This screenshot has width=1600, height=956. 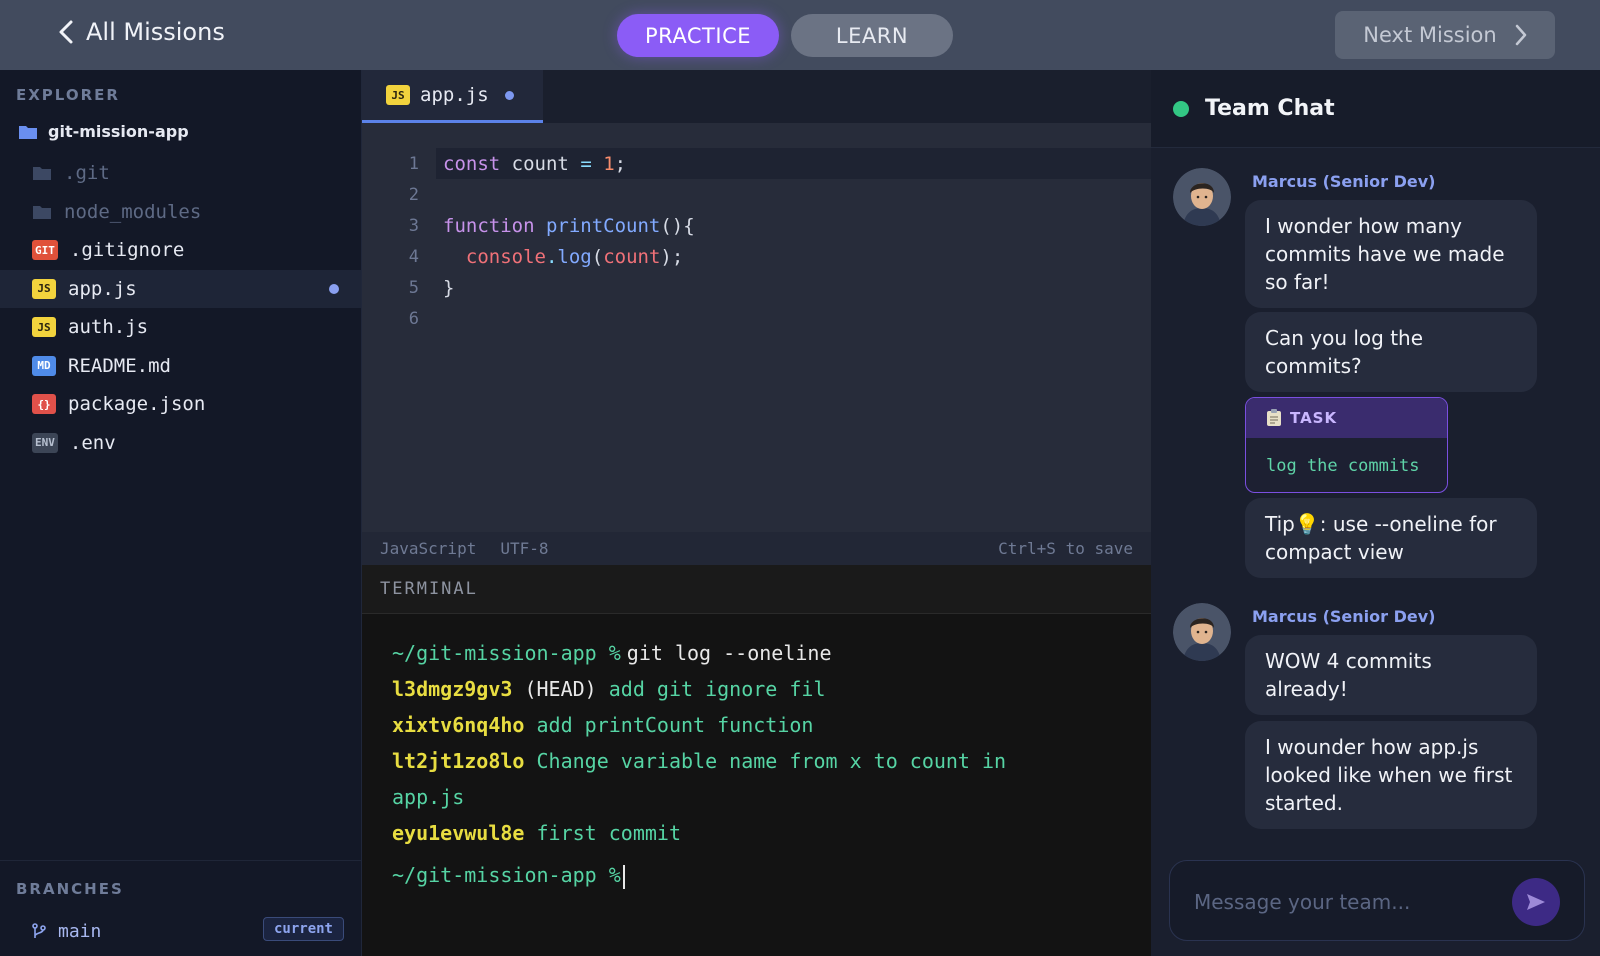 I want to click on unsaved-dot, so click(x=509, y=95).